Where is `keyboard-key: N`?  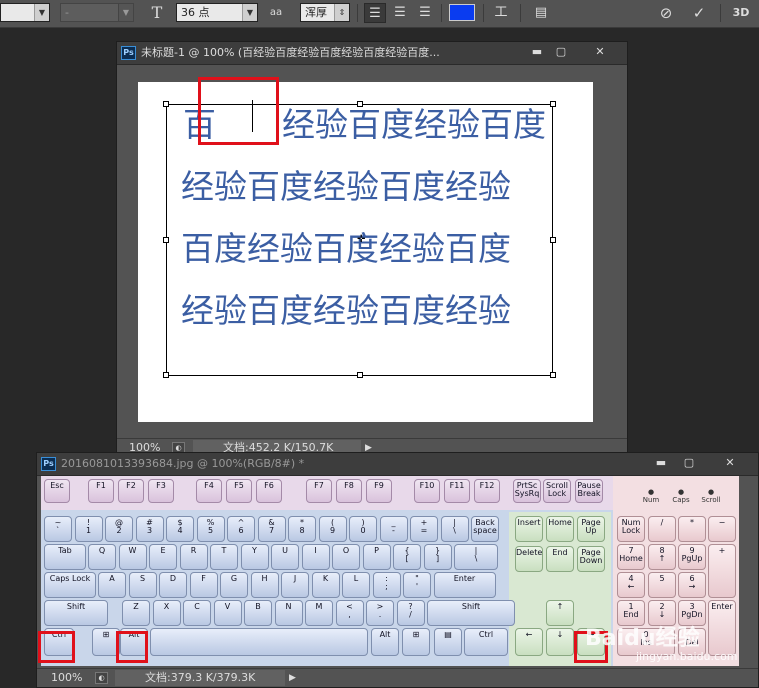 keyboard-key: N is located at coordinates (288, 613).